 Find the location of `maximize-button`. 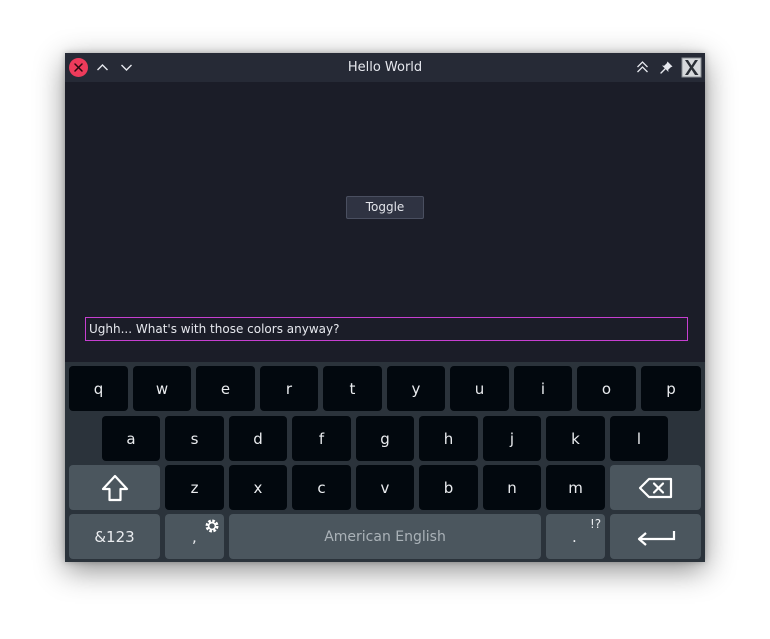

maximize-button is located at coordinates (126, 67).